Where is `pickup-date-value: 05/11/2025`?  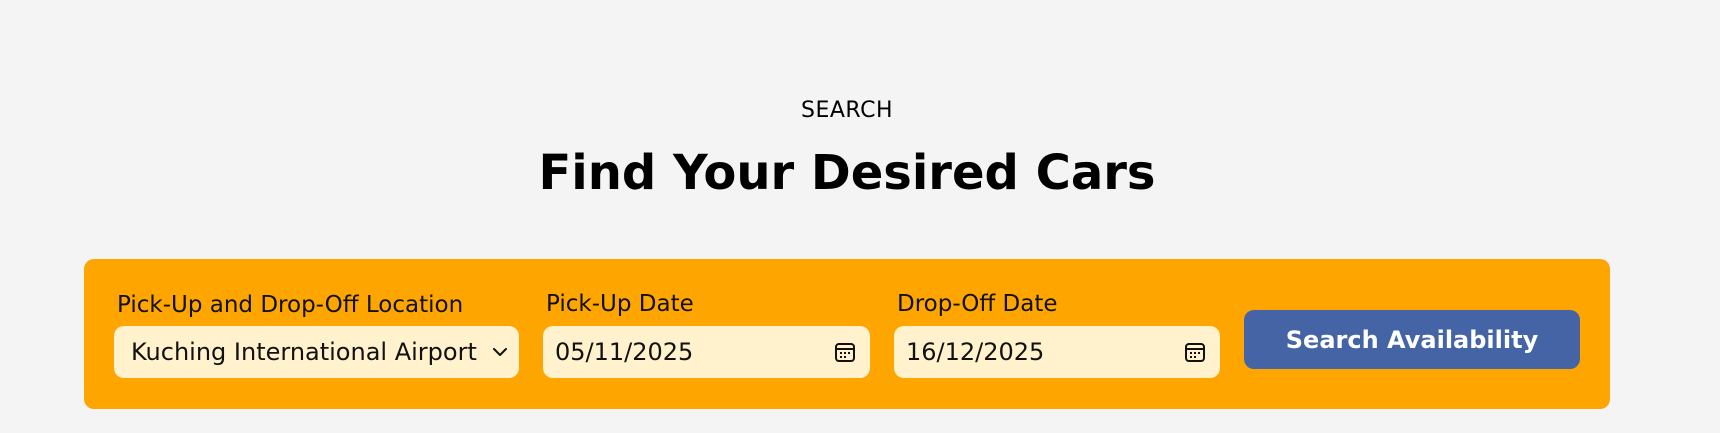 pickup-date-value: 05/11/2025 is located at coordinates (624, 352).